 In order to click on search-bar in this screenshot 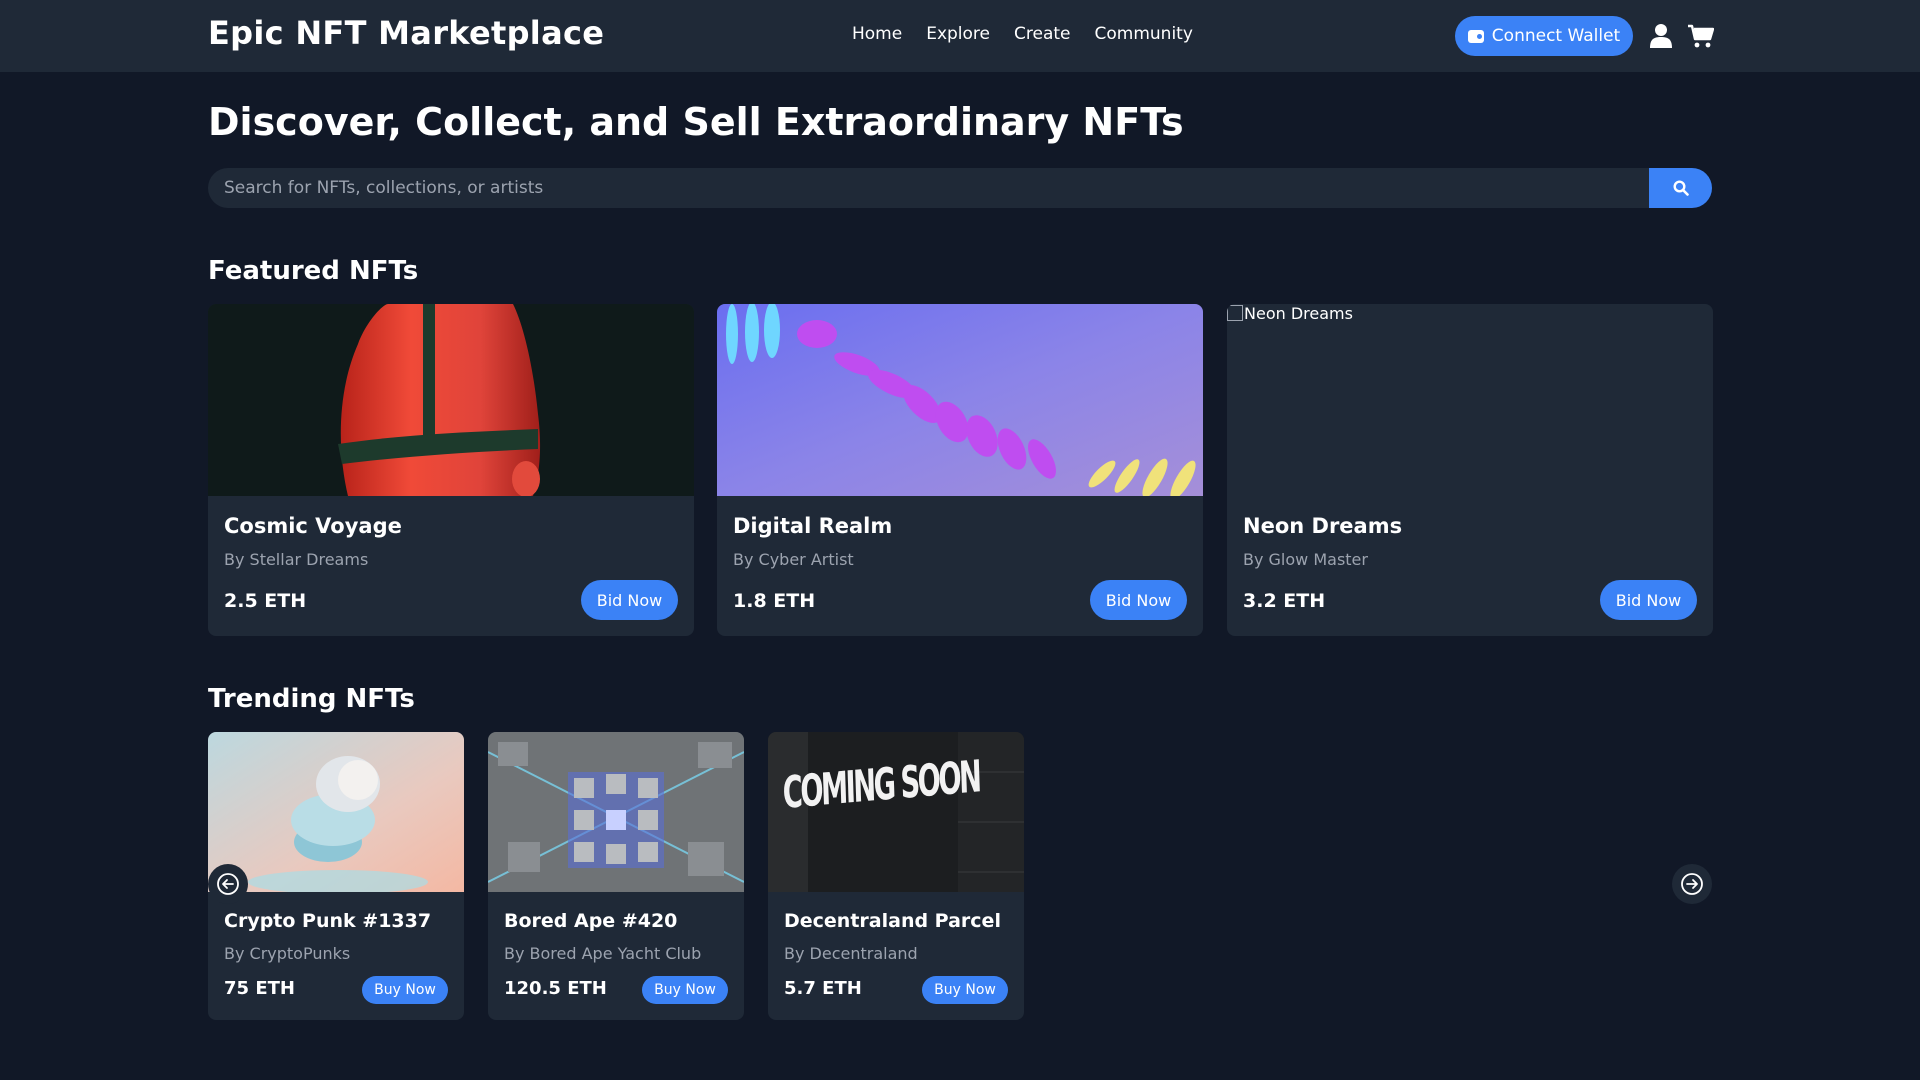, I will do `click(960, 188)`.